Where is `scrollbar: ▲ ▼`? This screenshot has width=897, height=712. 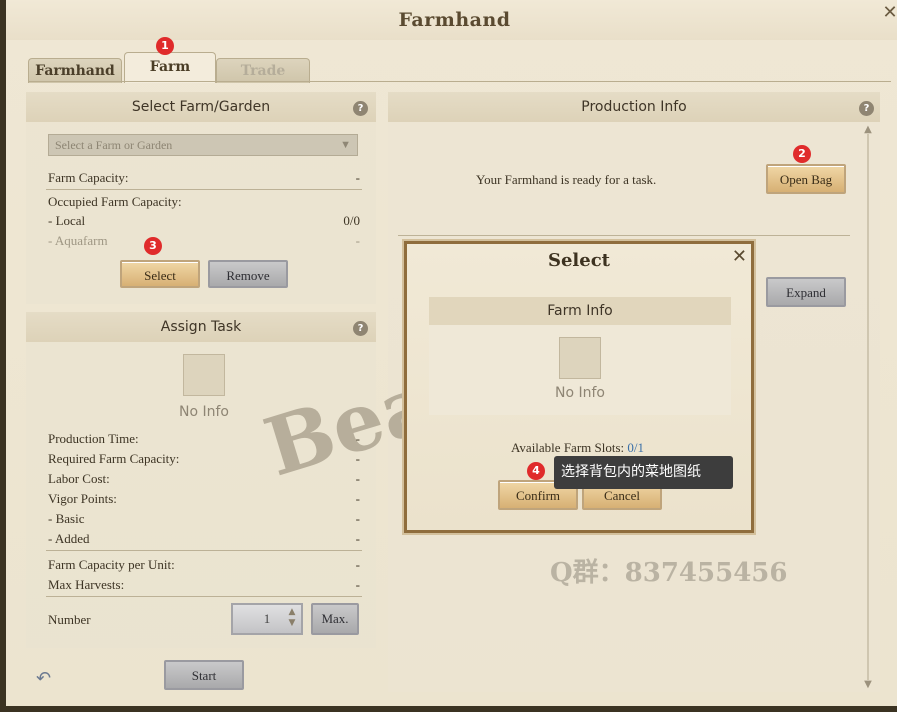 scrollbar: ▲ ▼ is located at coordinates (868, 407).